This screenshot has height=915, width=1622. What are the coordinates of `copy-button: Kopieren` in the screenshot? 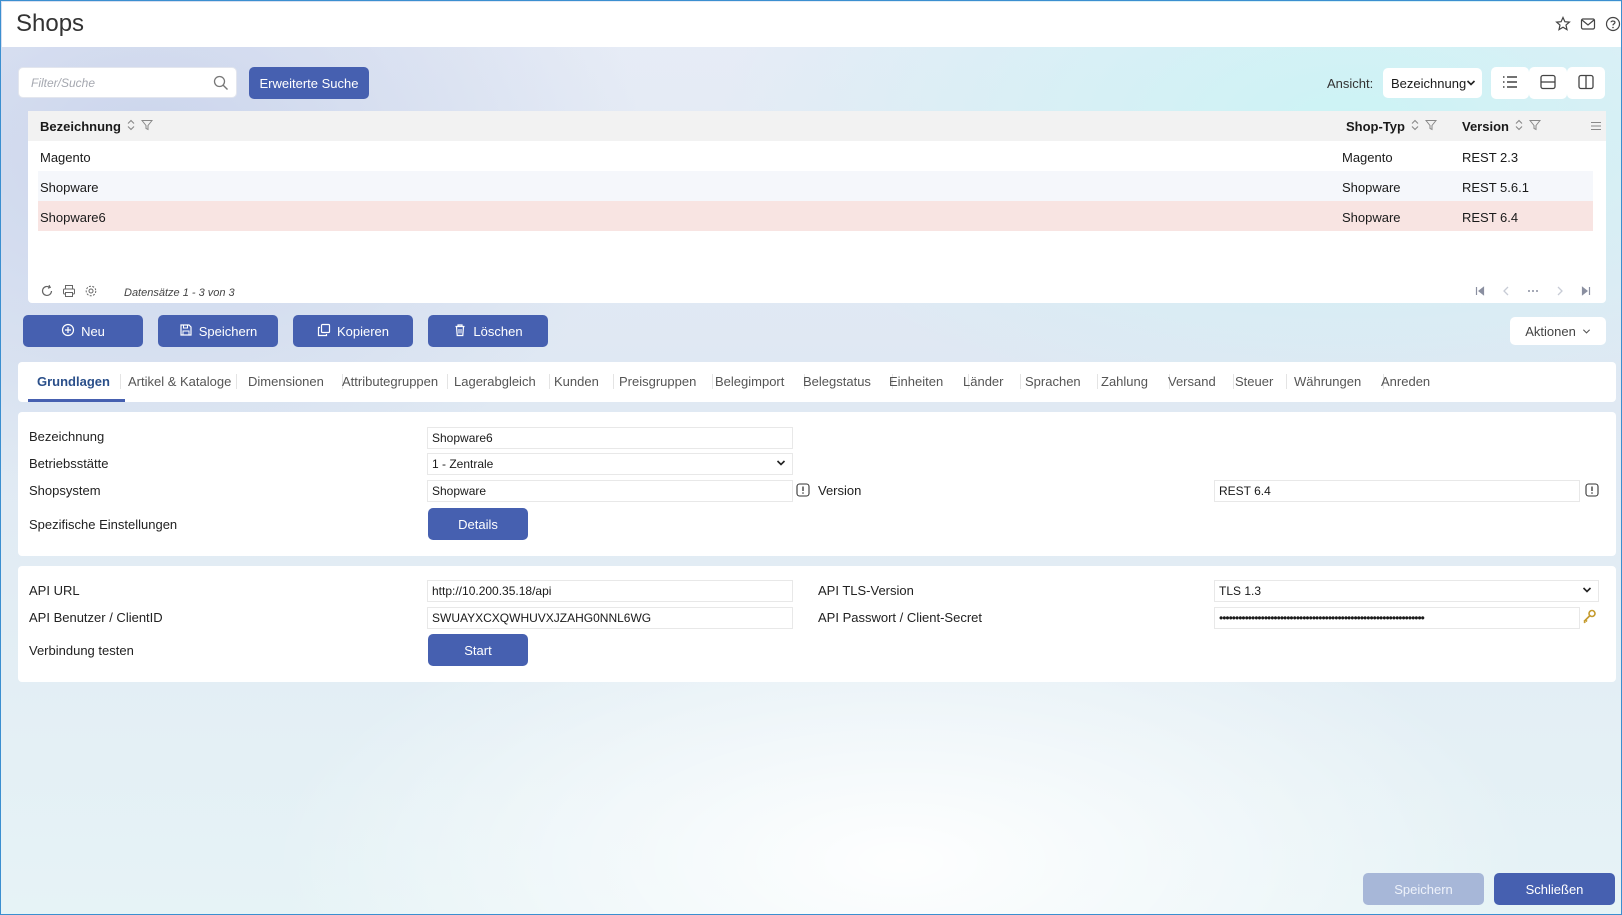 It's located at (353, 331).